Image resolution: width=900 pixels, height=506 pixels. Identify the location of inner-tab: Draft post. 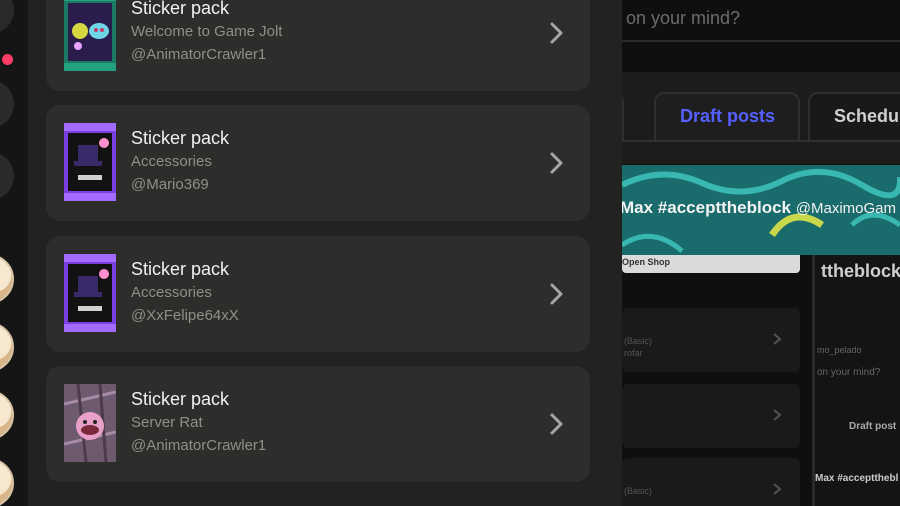
(872, 426).